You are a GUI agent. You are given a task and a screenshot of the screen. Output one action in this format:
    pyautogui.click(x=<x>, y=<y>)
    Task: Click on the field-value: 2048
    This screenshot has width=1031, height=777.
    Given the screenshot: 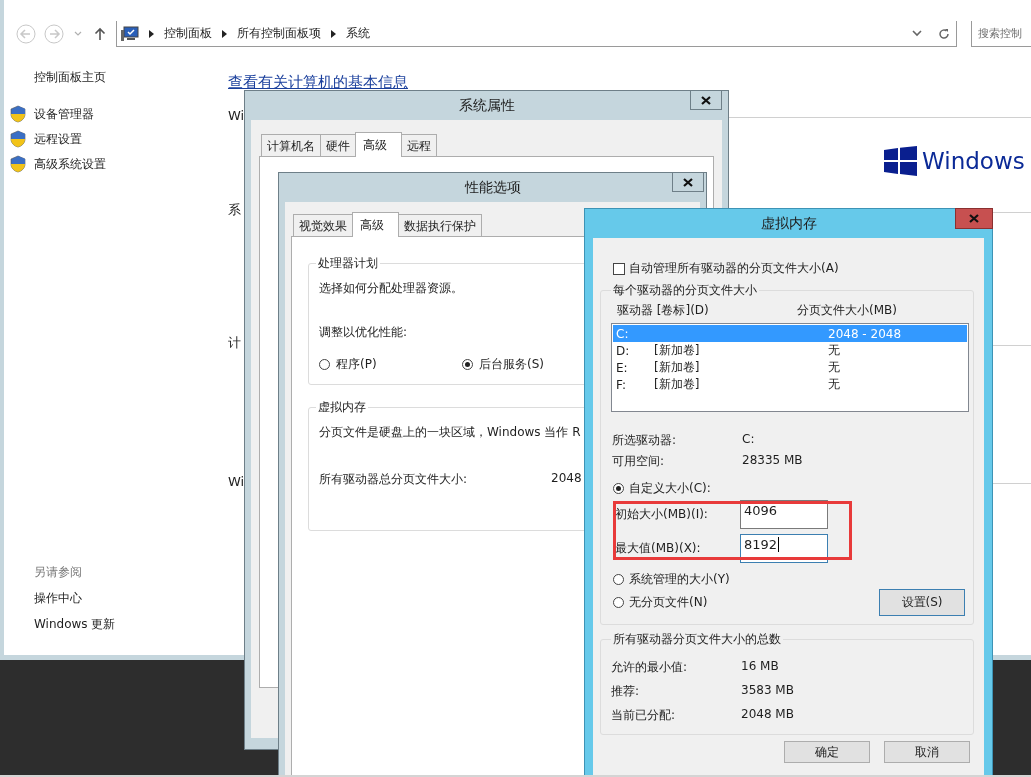 What is the action you would take?
    pyautogui.click(x=566, y=479)
    